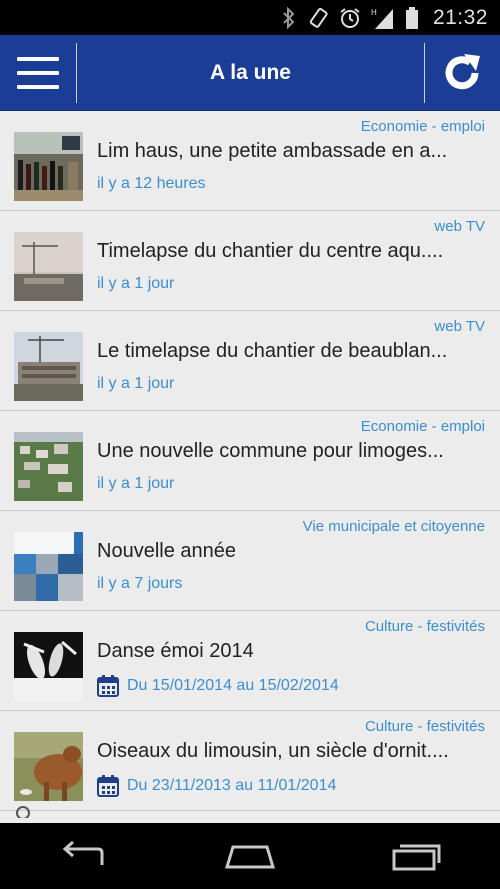 The height and width of the screenshot is (889, 500). What do you see at coordinates (350, 17) in the screenshot?
I see `alarm-icon` at bounding box center [350, 17].